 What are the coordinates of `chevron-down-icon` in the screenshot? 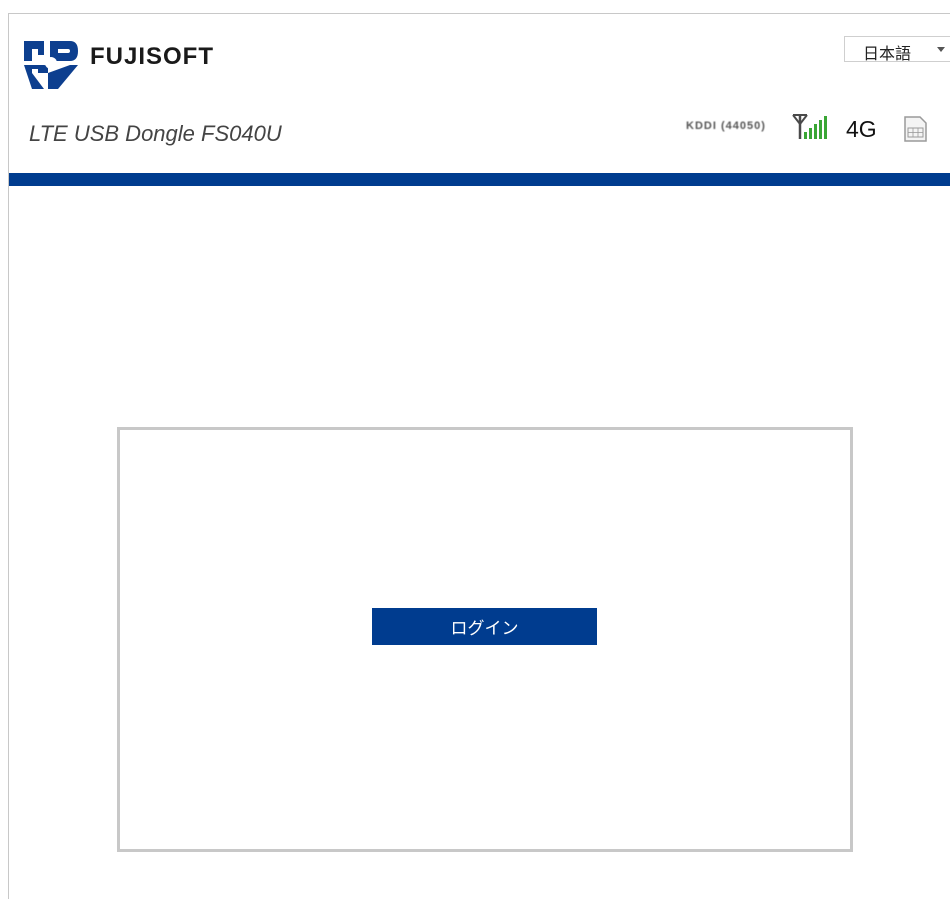 It's located at (941, 49).